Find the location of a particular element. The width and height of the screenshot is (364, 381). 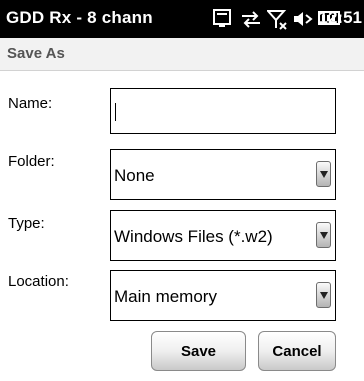

device-icon is located at coordinates (222, 19).